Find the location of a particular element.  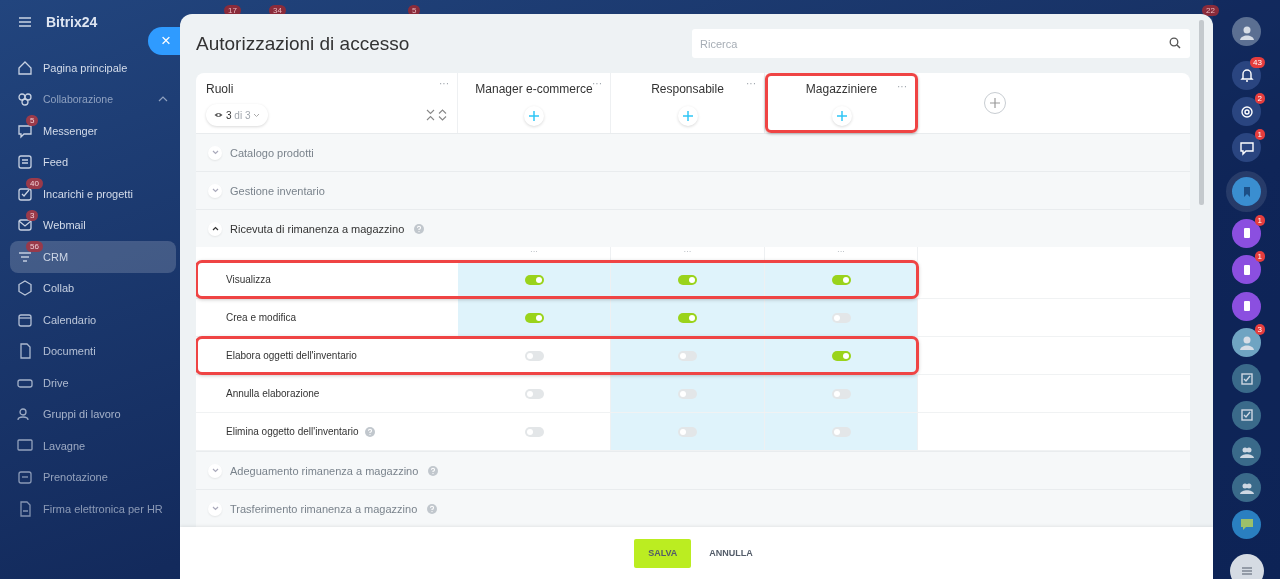

sidebar-item: Lavagne is located at coordinates (93, 446).